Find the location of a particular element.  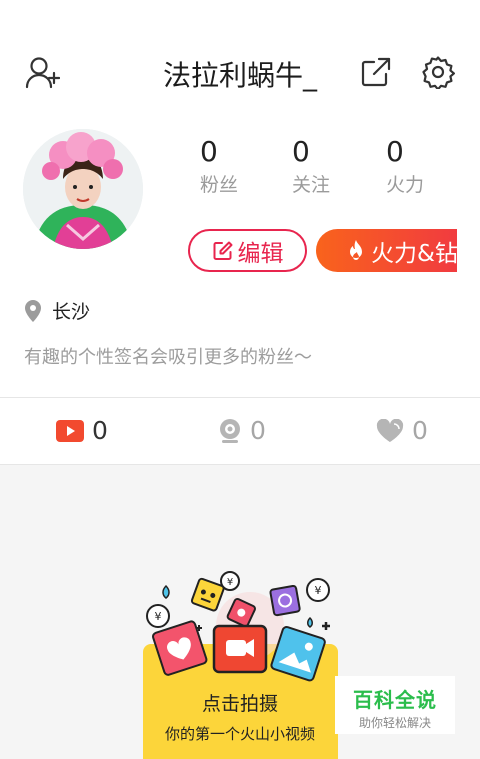

shoot-cta-label: 点击拍摄 is located at coordinates (239, 704).